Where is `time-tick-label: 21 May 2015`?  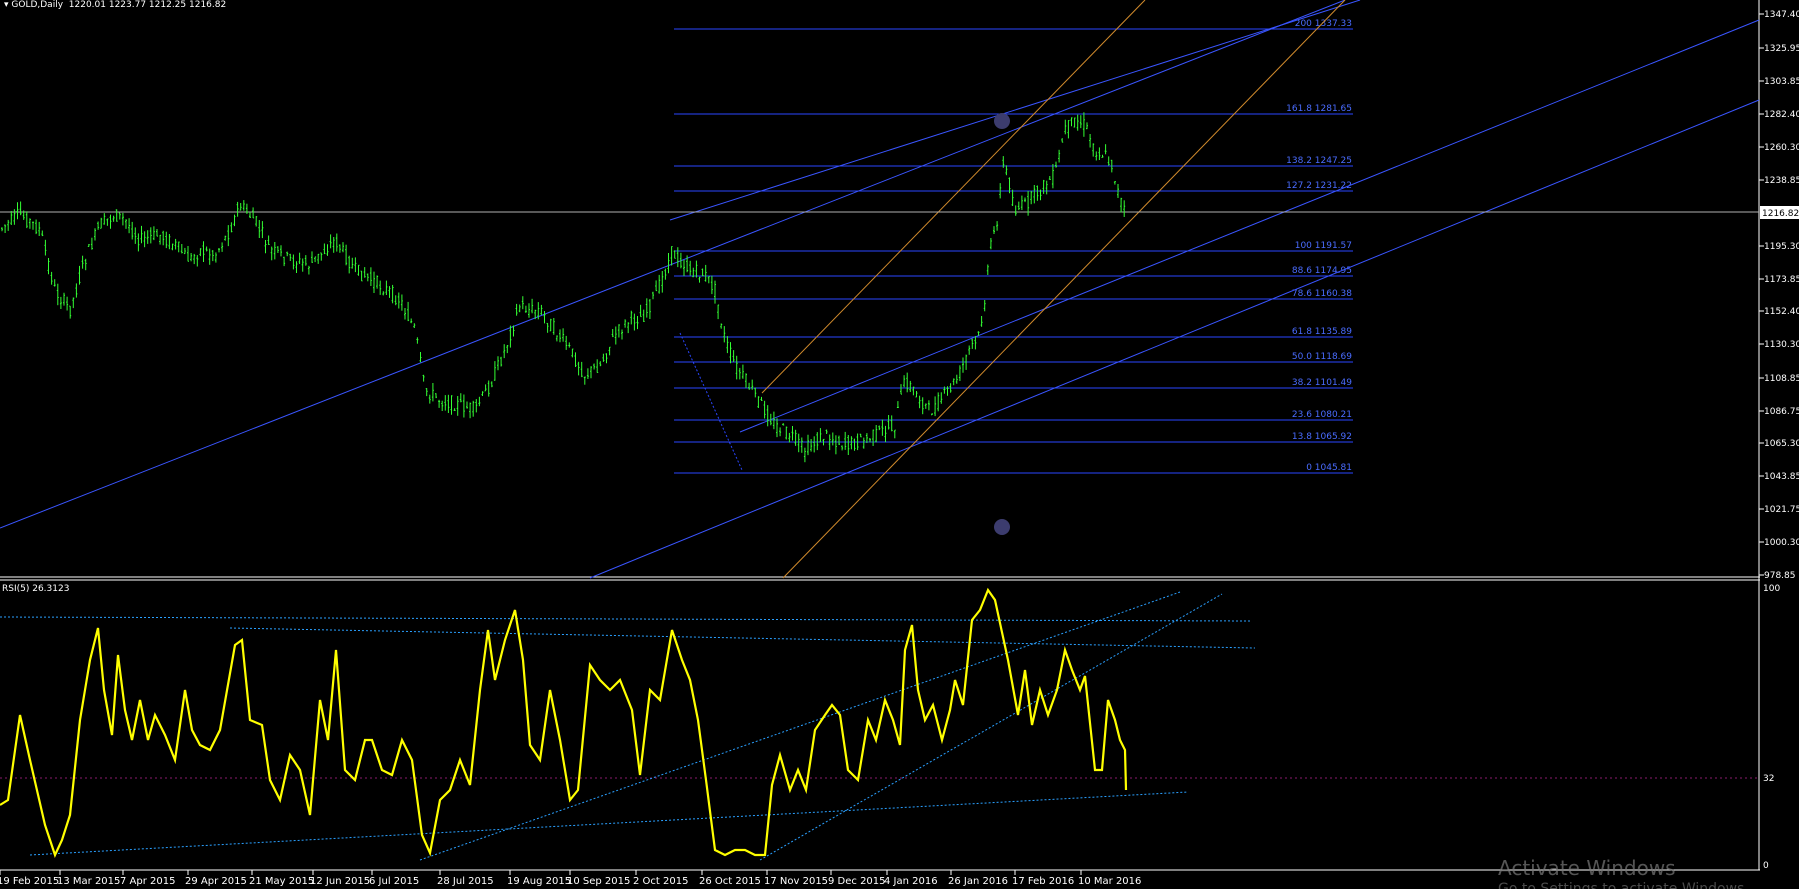 time-tick-label: 21 May 2015 is located at coordinates (281, 881).